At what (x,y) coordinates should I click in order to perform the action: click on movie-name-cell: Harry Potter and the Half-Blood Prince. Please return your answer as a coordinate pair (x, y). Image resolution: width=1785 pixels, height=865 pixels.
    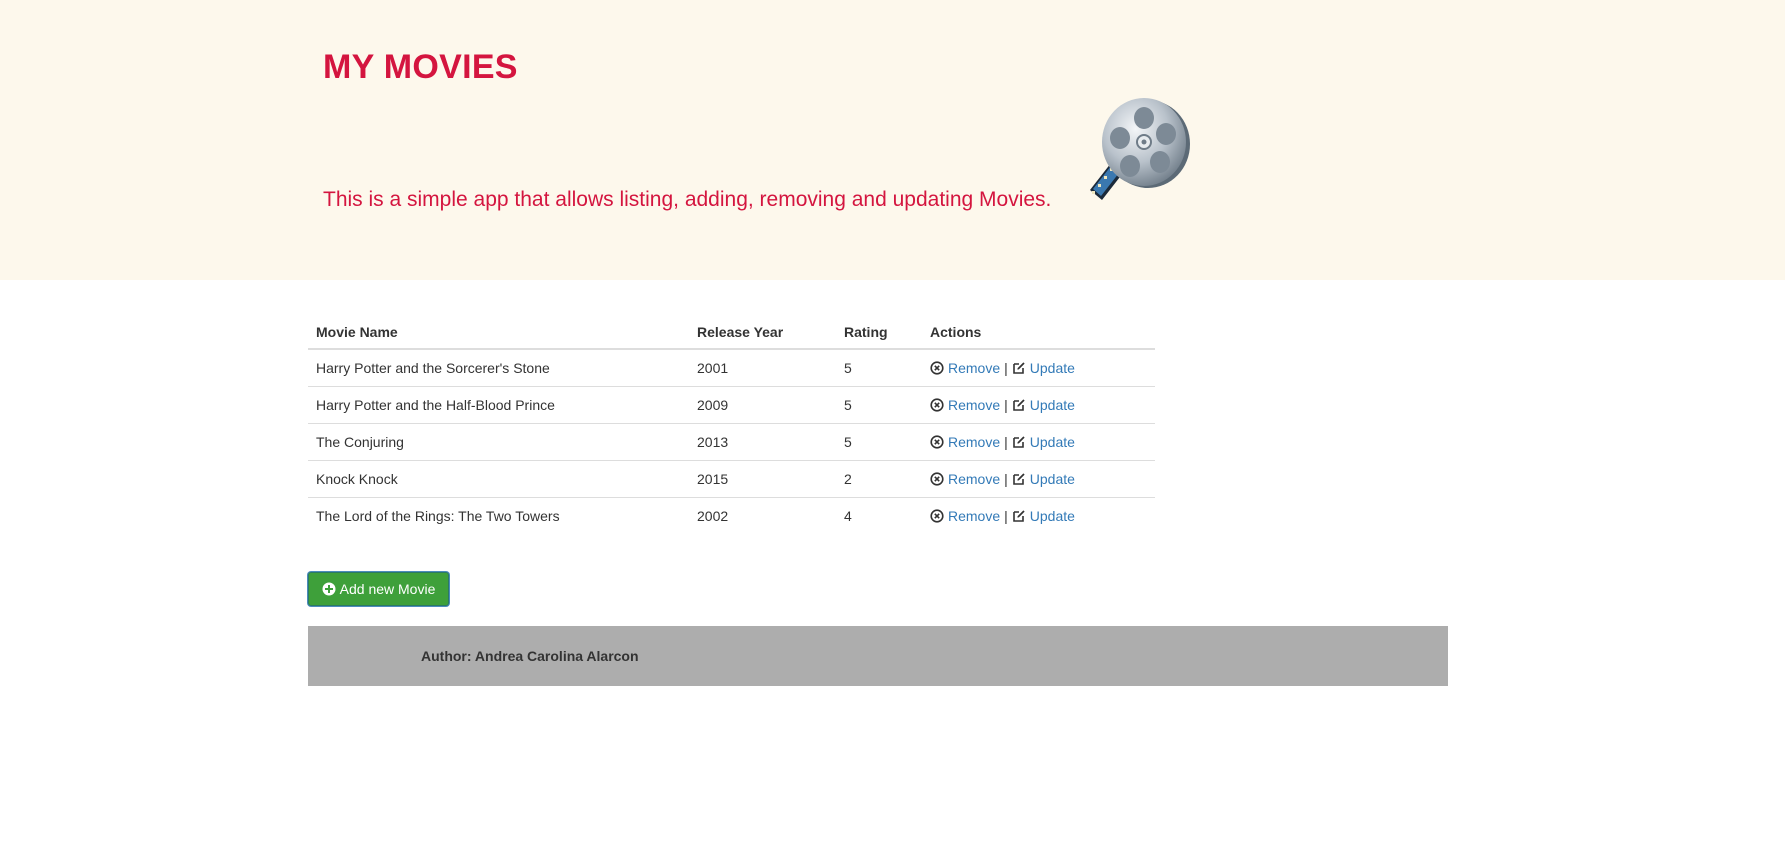
    Looking at the image, I should click on (498, 405).